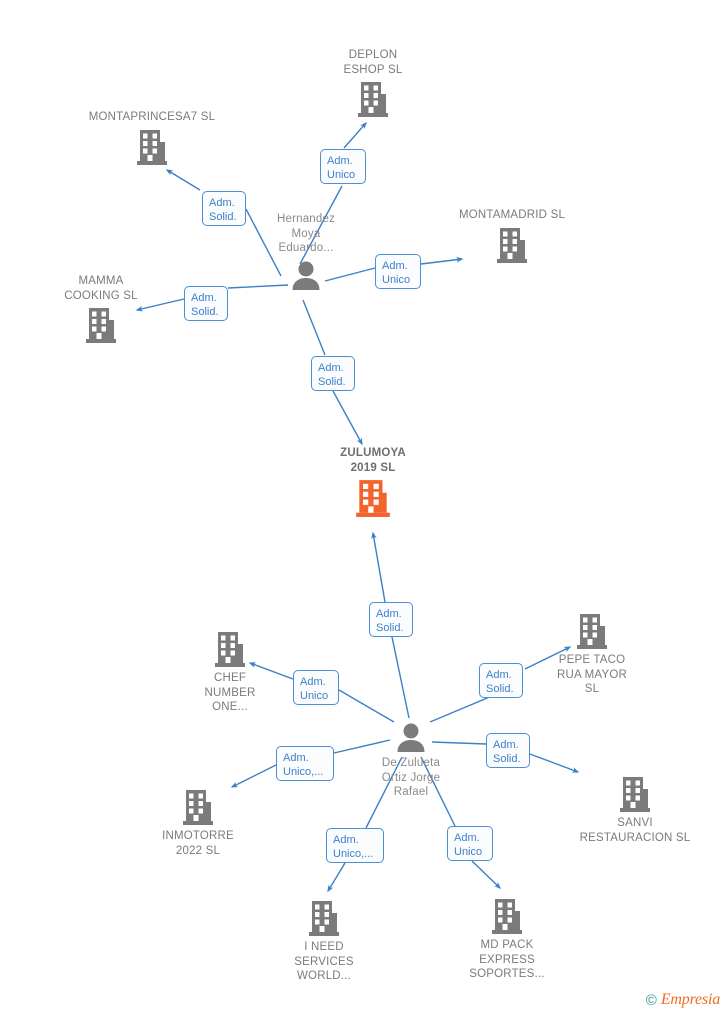  What do you see at coordinates (343, 166) in the screenshot?
I see `edge-label-hernandez-deplon: Adm. Unico` at bounding box center [343, 166].